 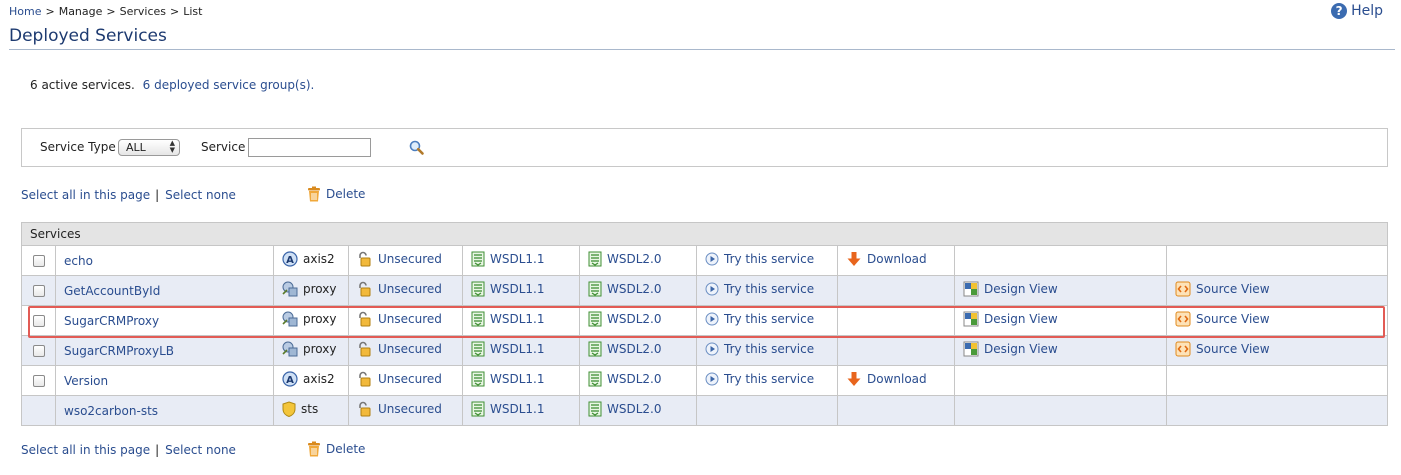 I want to click on breadcrumb-services: Services, so click(x=143, y=11).